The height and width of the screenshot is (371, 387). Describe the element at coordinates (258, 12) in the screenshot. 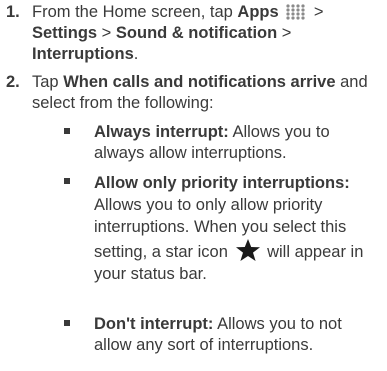

I see `apps-label: Apps` at that location.